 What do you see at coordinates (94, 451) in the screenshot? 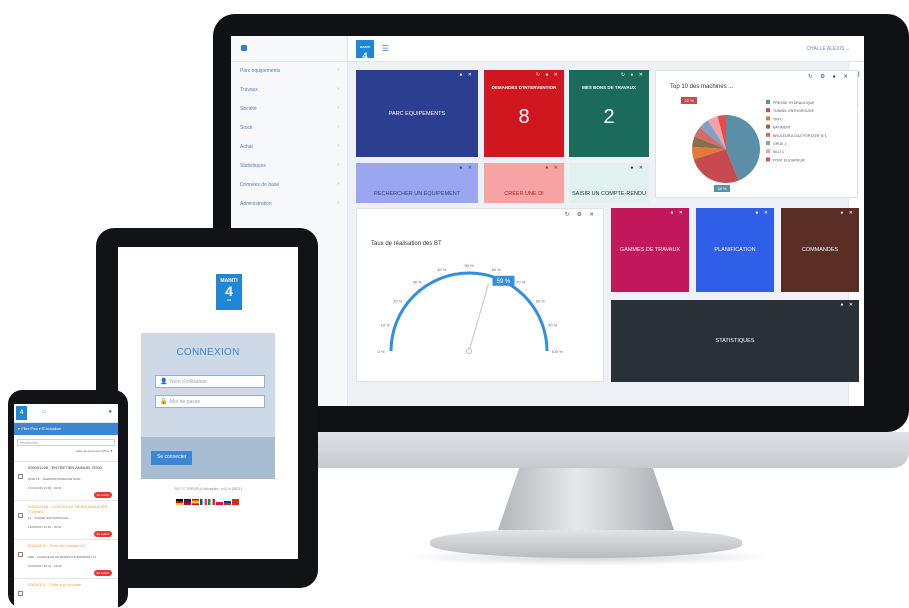
I see `phone-sort-select: Date de lancement (Plus ▼` at bounding box center [94, 451].